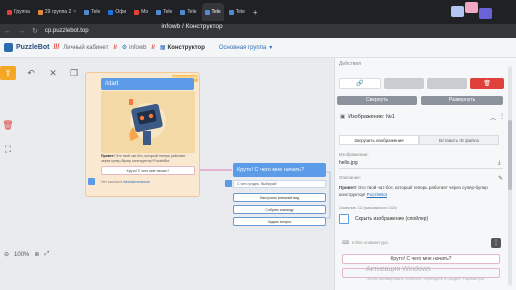  What do you see at coordinates (162, 48) in the screenshot?
I see `constructor-icon: ▦` at bounding box center [162, 48].